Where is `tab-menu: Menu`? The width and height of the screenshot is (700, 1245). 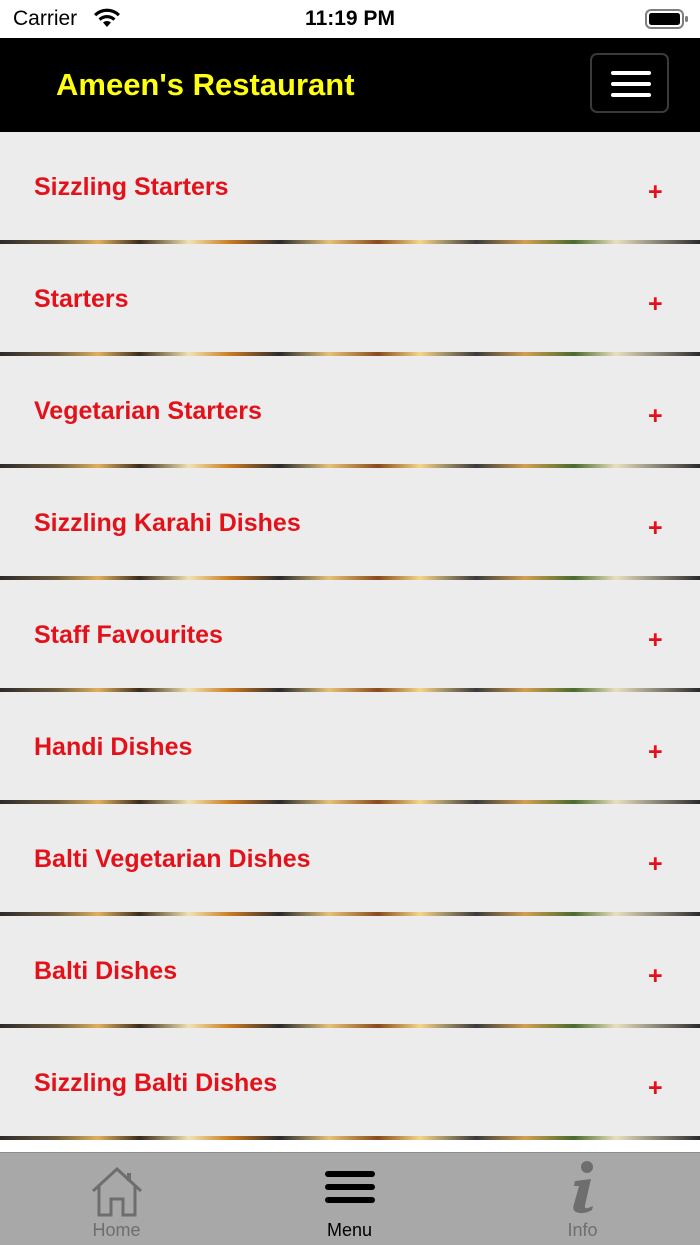
tab-menu: Menu is located at coordinates (349, 1199).